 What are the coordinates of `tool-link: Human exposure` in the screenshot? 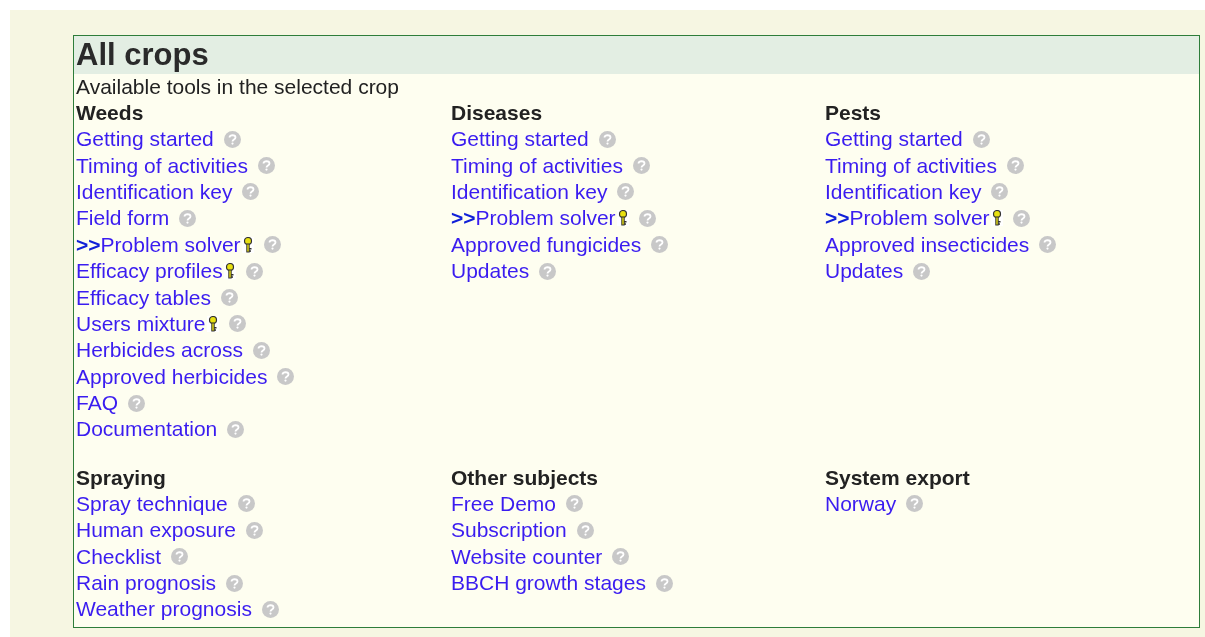 It's located at (156, 530).